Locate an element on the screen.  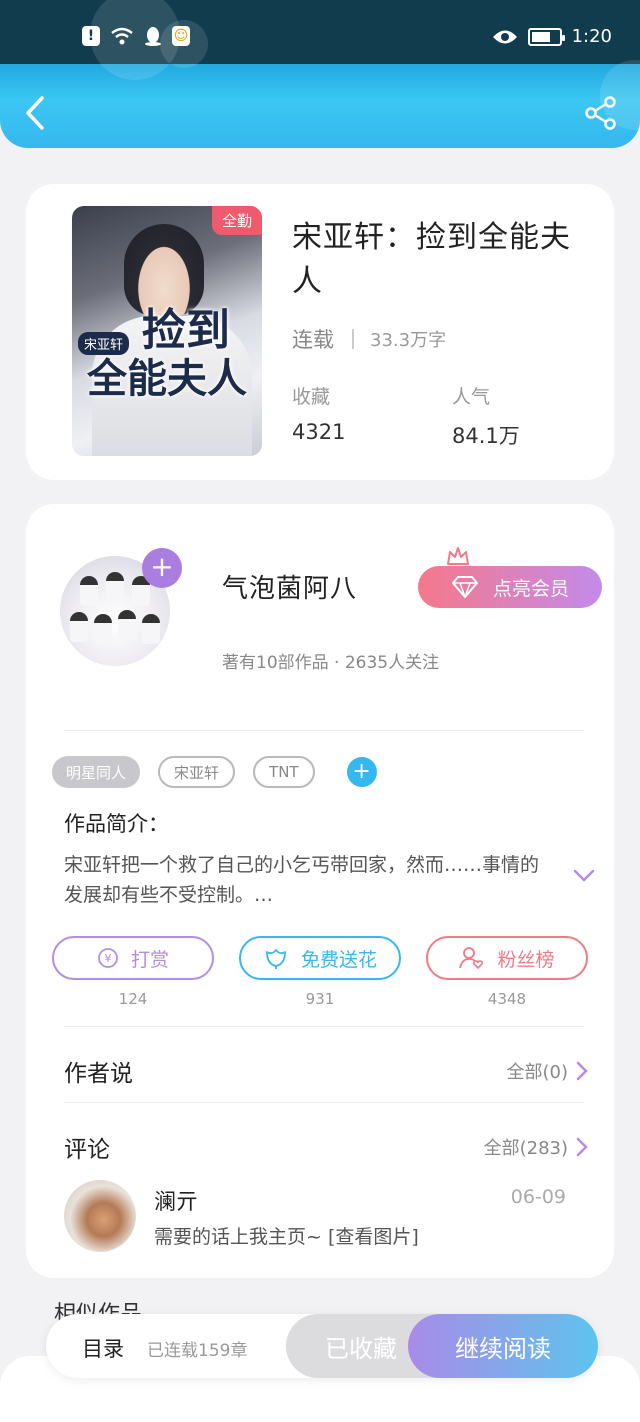
popularity-label: 人气 is located at coordinates (471, 397).